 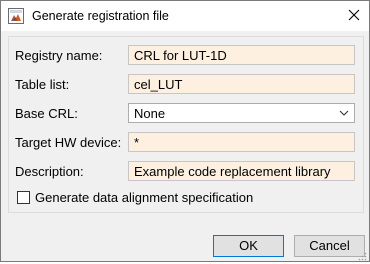 What do you see at coordinates (68, 142) in the screenshot?
I see `target-hw-label: Target HW device:` at bounding box center [68, 142].